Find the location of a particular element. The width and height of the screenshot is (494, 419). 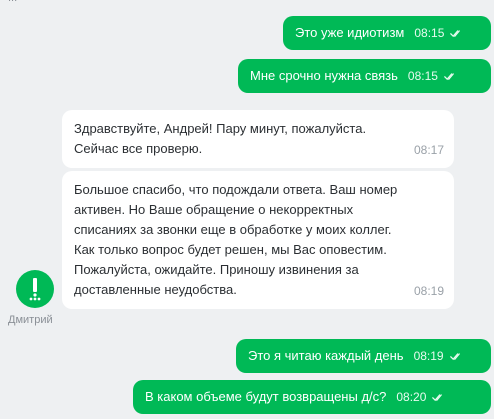

outgoing-message: Это я читаю каждый день 08:19 is located at coordinates (363, 356).